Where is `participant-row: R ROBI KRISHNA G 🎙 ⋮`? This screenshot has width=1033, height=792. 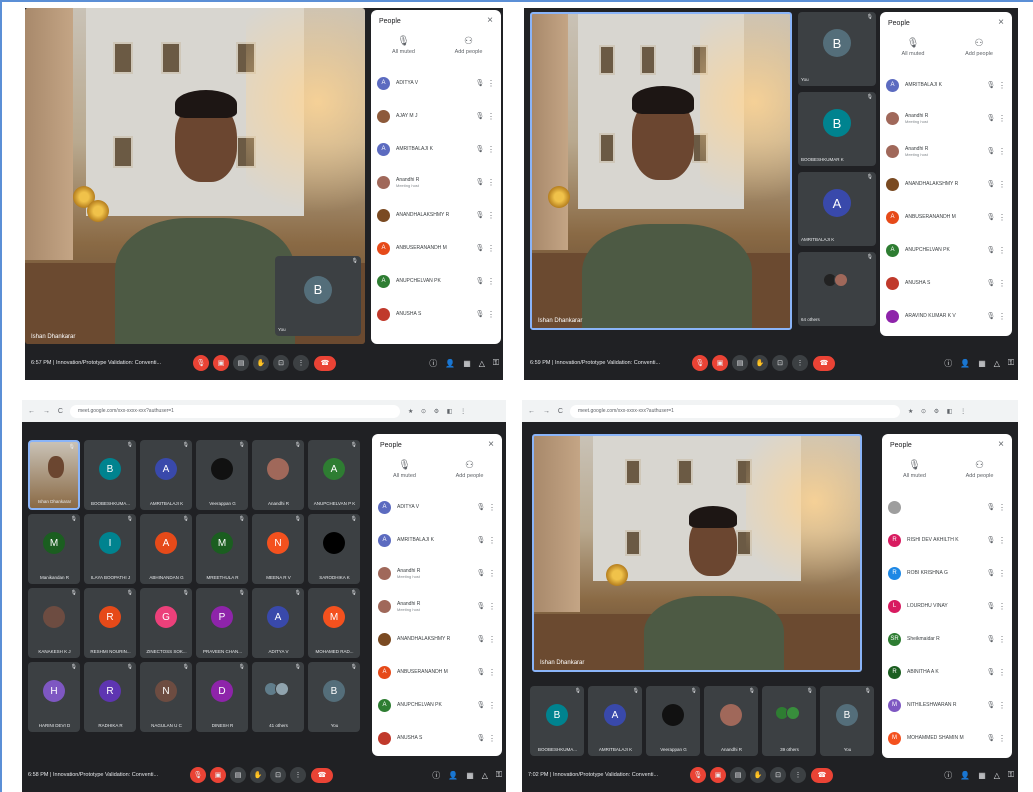
participant-row: R ROBI KRISHNA G 🎙 ⋮ is located at coordinates (947, 573).